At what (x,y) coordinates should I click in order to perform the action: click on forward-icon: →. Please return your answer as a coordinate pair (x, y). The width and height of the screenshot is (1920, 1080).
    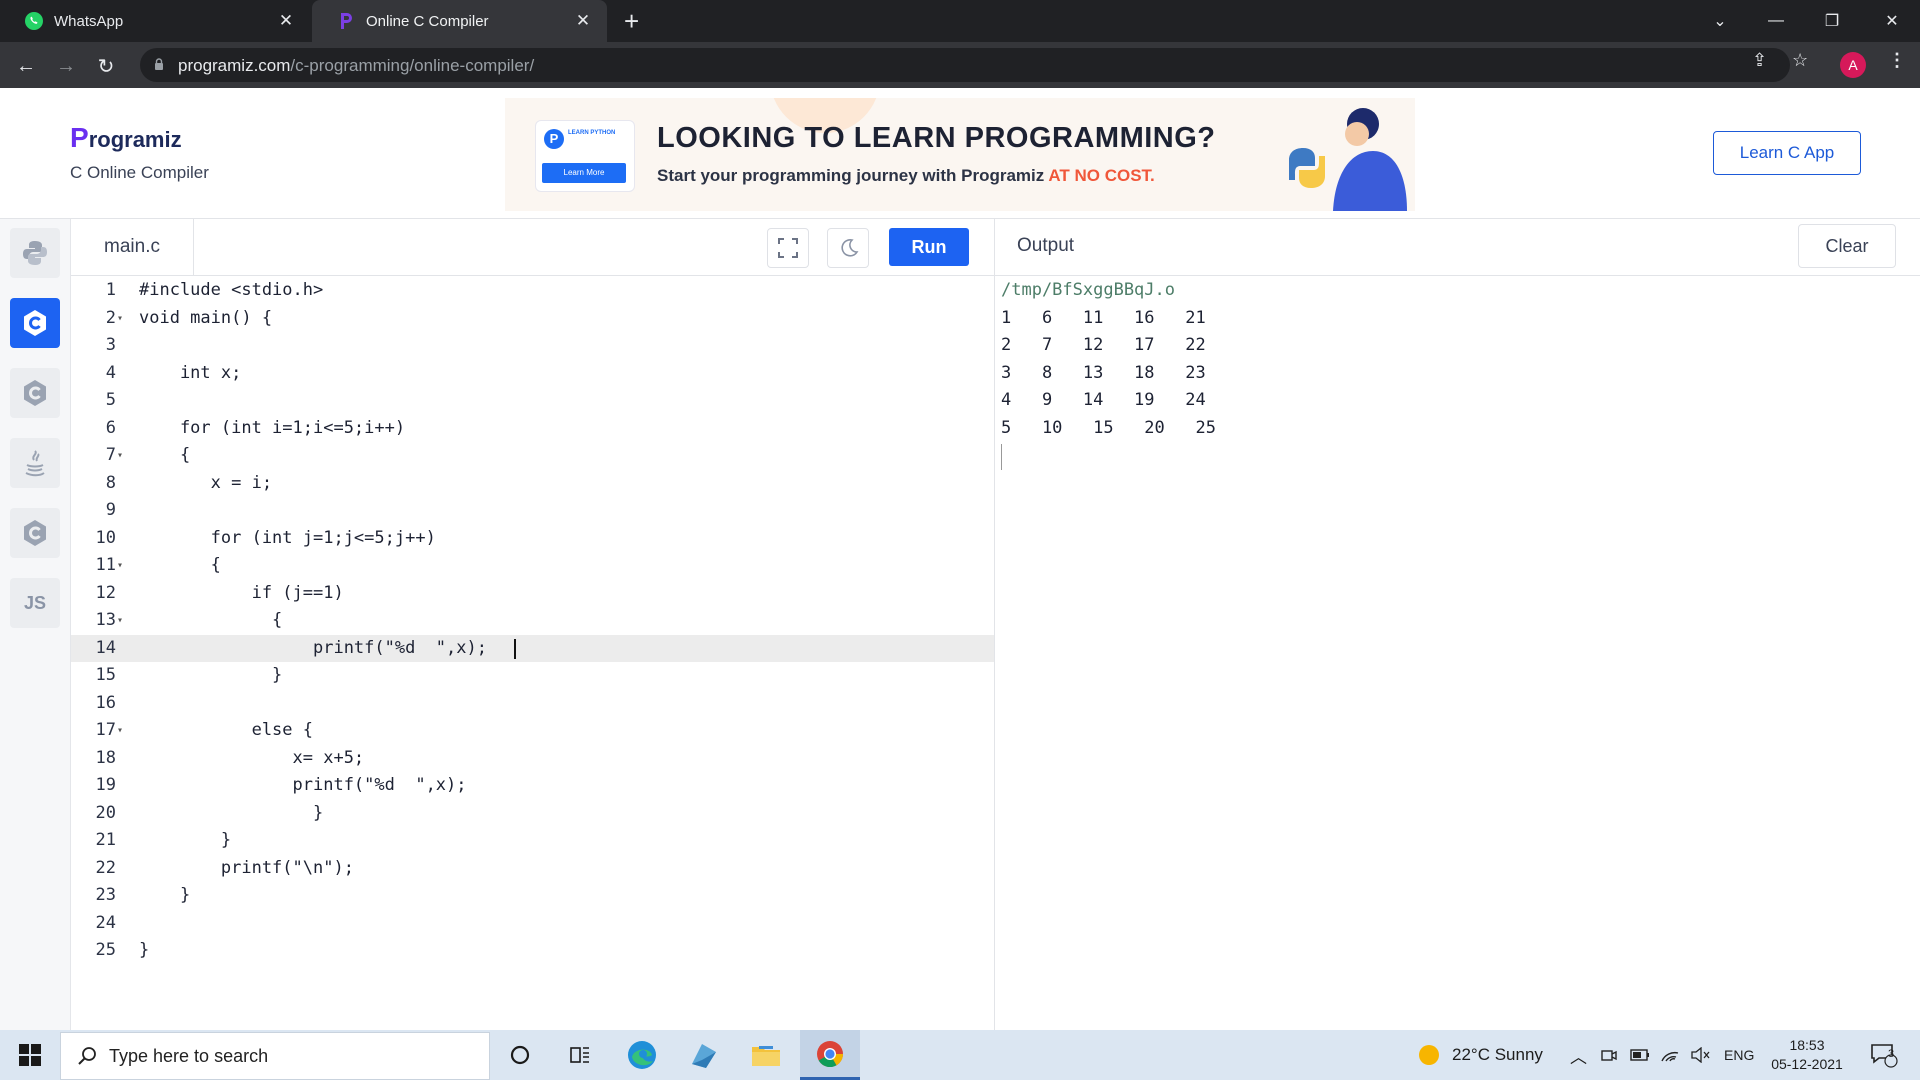
    Looking at the image, I should click on (66, 66).